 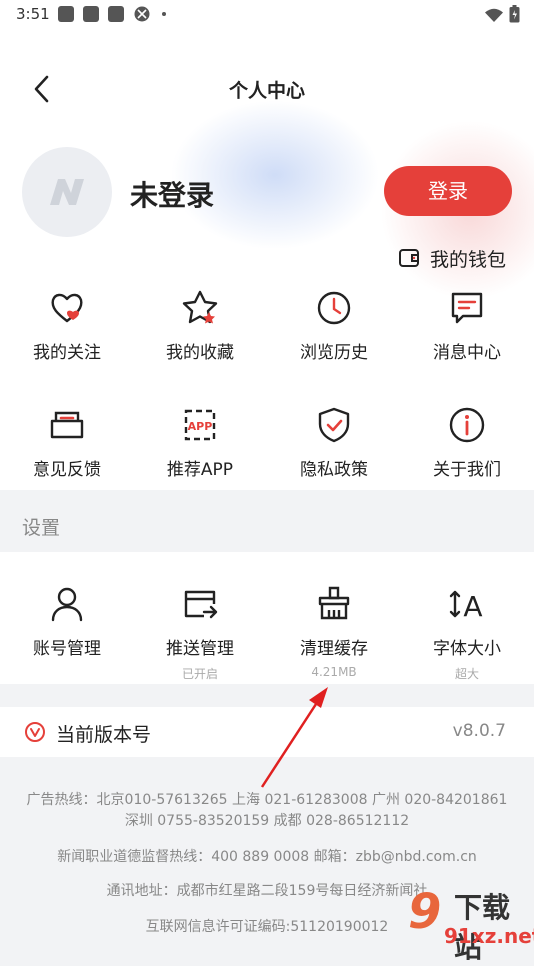 What do you see at coordinates (334, 325) in the screenshot?
I see `grid-item-history: 浏览历史` at bounding box center [334, 325].